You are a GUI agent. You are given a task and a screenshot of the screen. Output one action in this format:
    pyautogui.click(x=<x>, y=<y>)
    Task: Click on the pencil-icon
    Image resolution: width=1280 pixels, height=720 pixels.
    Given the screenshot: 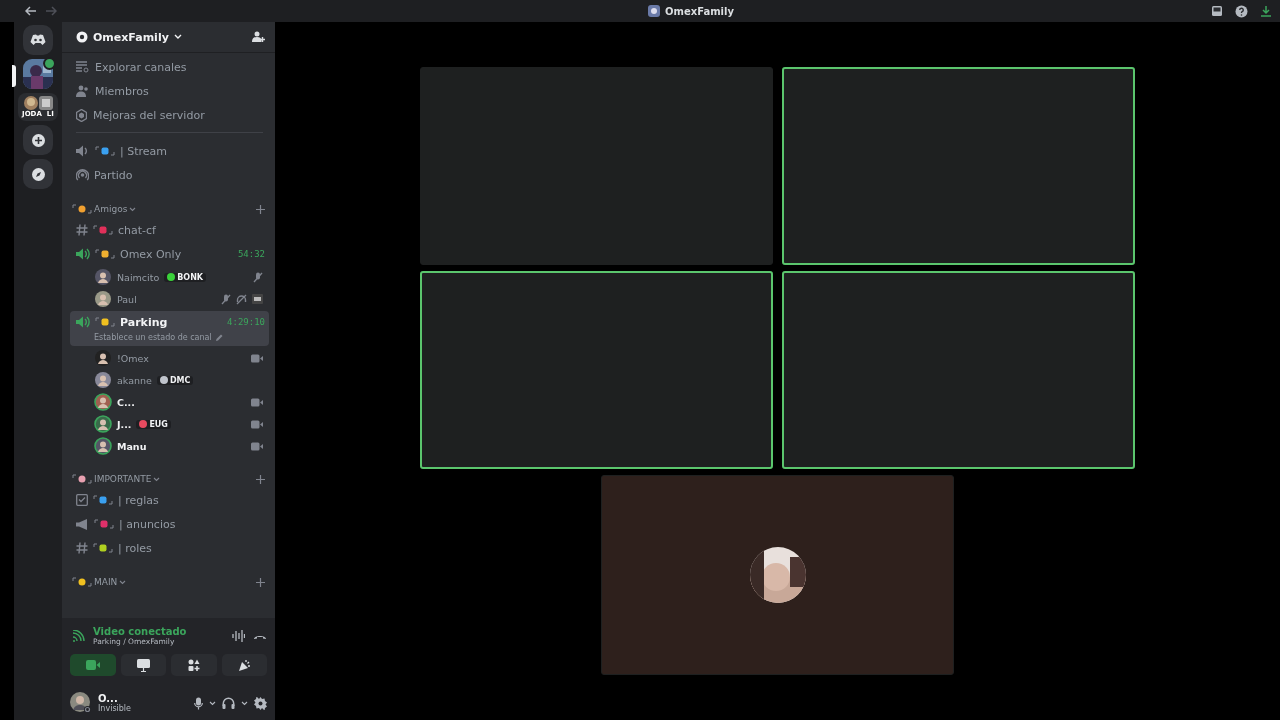 What is the action you would take?
    pyautogui.click(x=218, y=337)
    